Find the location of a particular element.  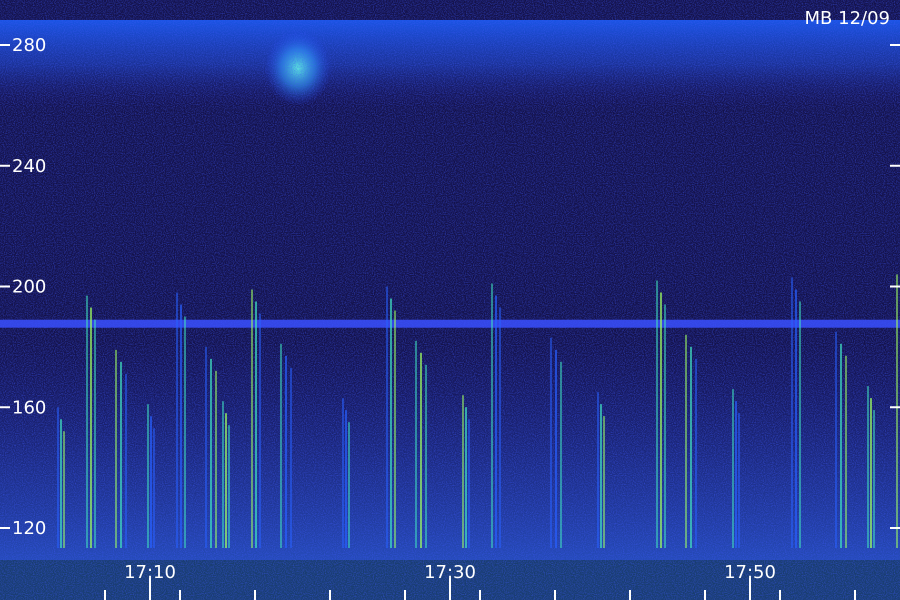

horizontal-band is located at coordinates (450, 323).